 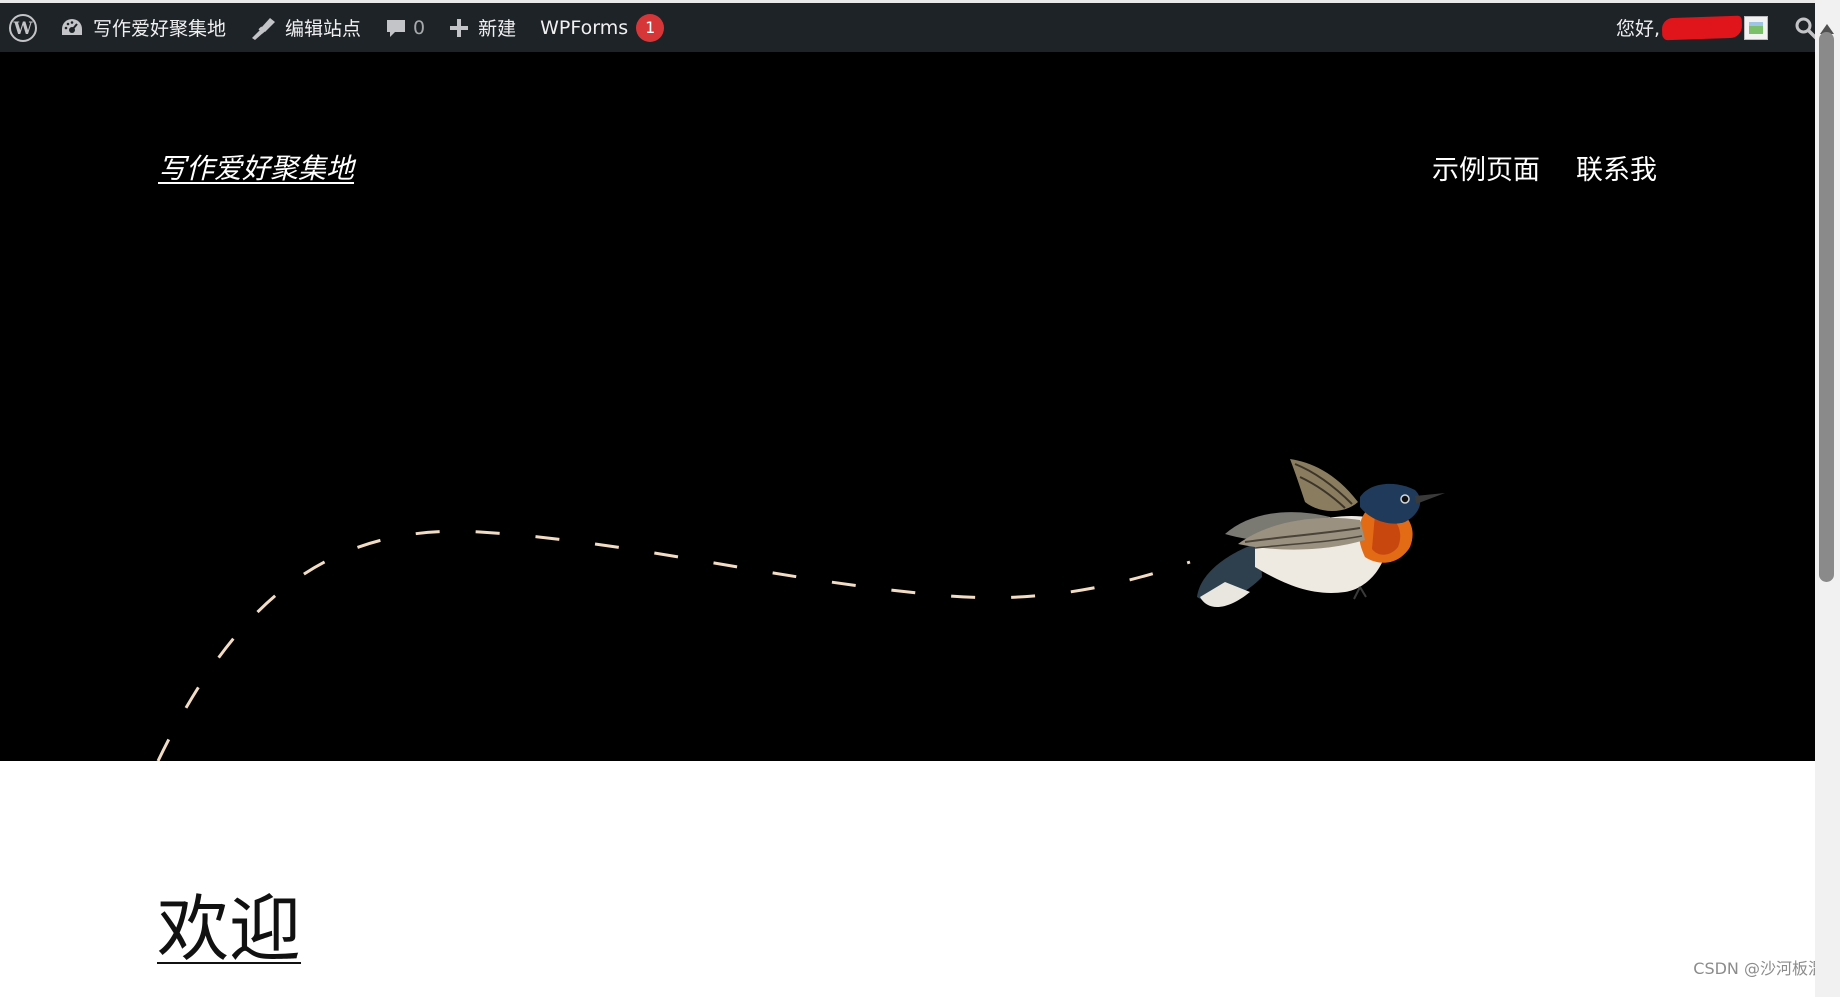 I want to click on primary-navigation: 示例页面 联系我, so click(x=1544, y=167).